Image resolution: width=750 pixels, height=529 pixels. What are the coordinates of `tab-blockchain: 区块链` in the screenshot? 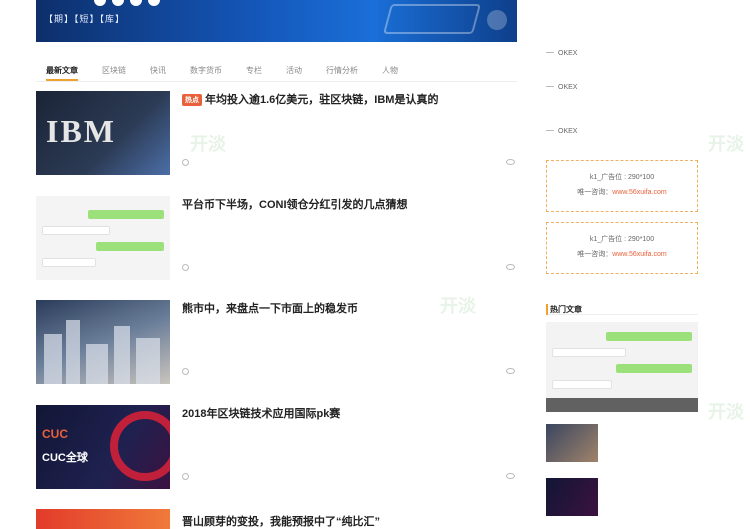 It's located at (114, 69).